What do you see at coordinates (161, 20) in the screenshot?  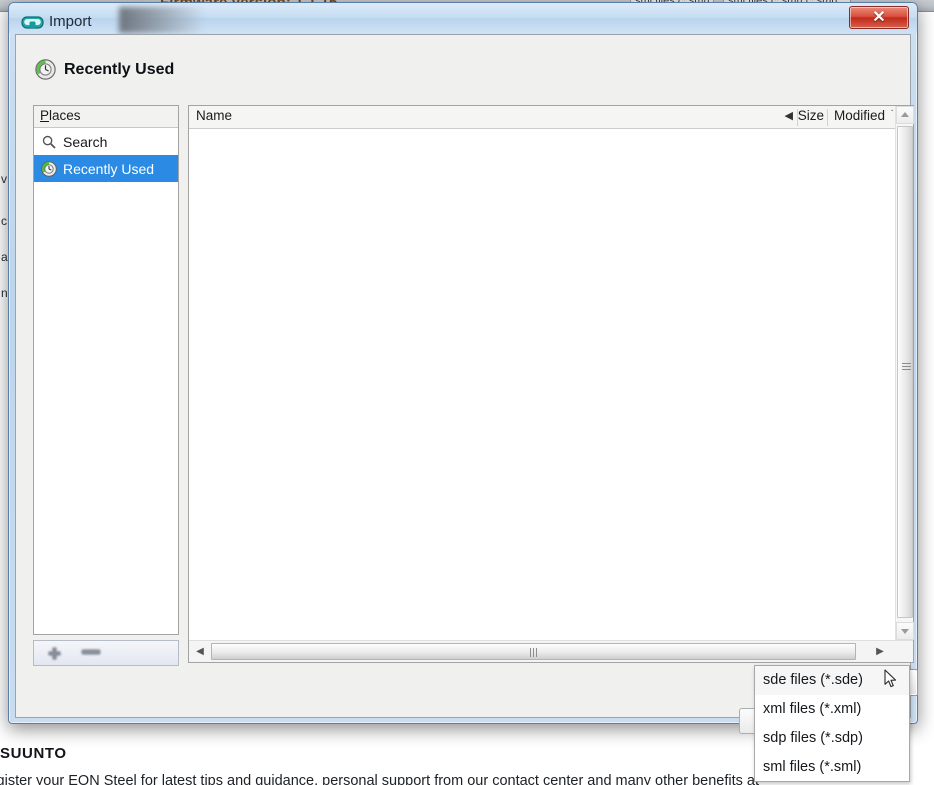 I see `titlebar-blurred-region` at bounding box center [161, 20].